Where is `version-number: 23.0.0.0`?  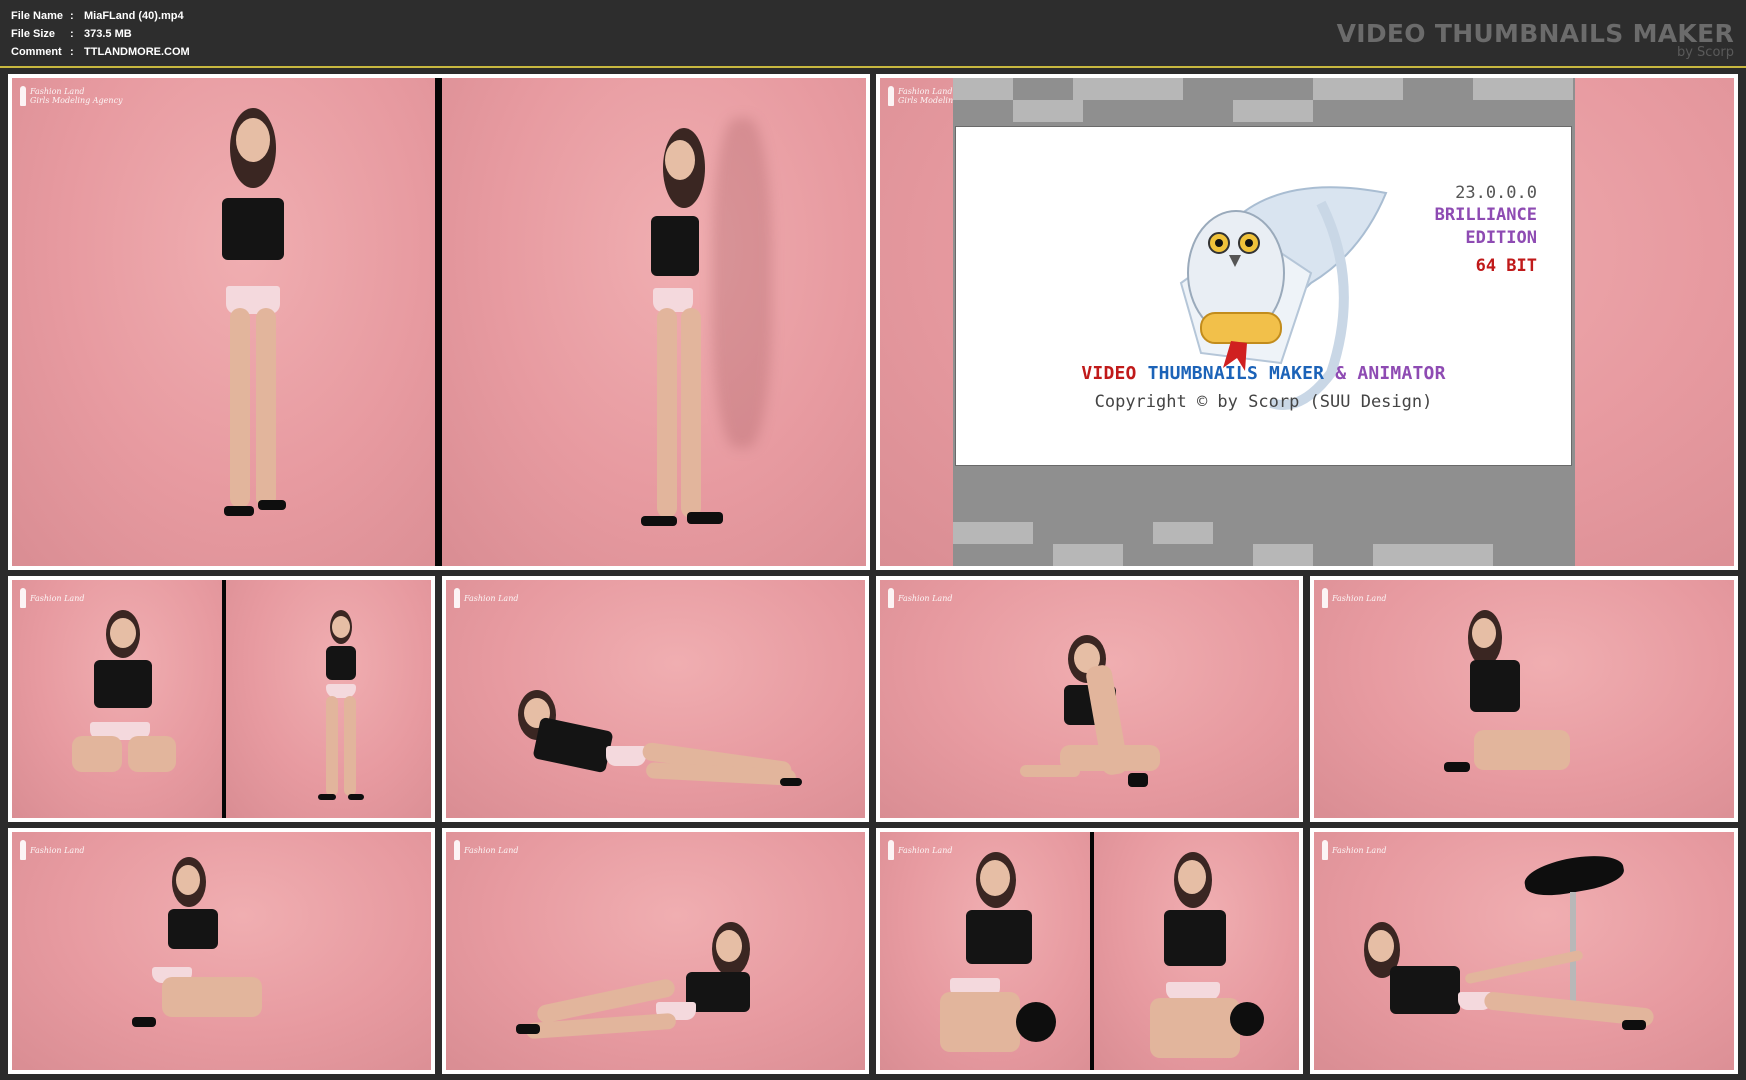
version-number: 23.0.0.0 is located at coordinates (1496, 193).